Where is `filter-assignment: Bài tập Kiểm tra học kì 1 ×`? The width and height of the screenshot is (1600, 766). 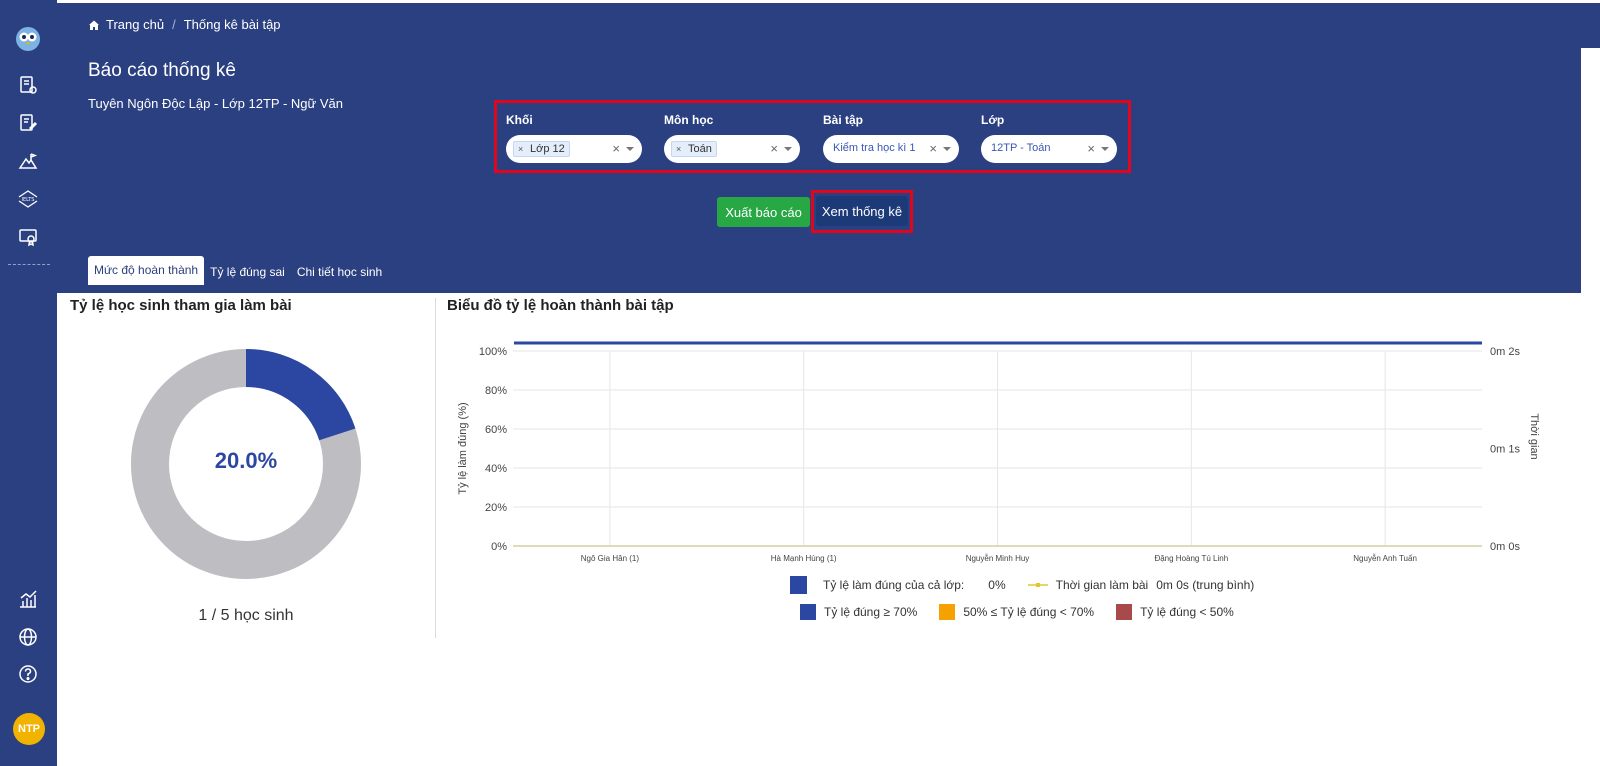
filter-assignment: Bài tập Kiểm tra học kì 1 × is located at coordinates (891, 138).